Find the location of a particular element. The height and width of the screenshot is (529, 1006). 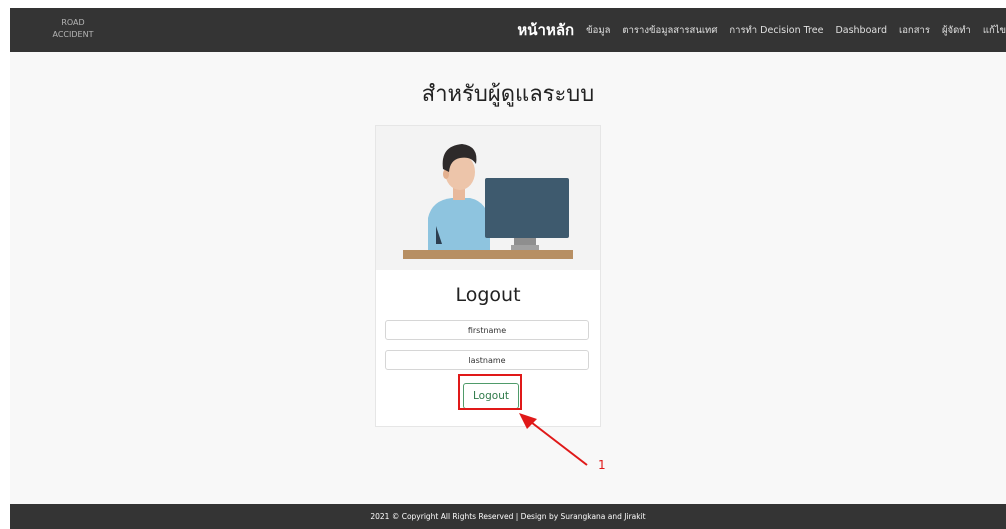

nav-item-data: ข้อมูล is located at coordinates (598, 30).